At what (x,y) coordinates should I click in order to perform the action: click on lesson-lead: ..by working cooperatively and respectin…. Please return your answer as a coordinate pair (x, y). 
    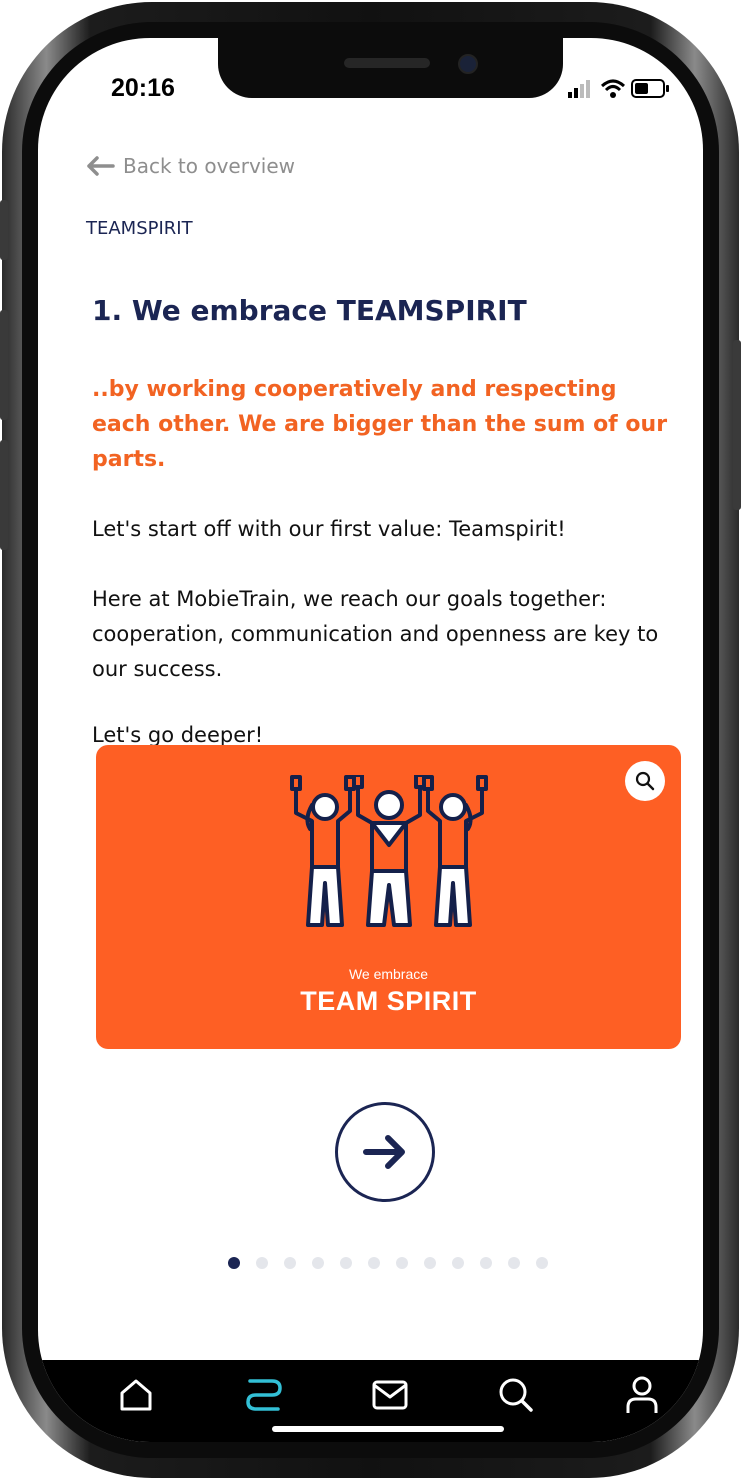
    Looking at the image, I should click on (380, 424).